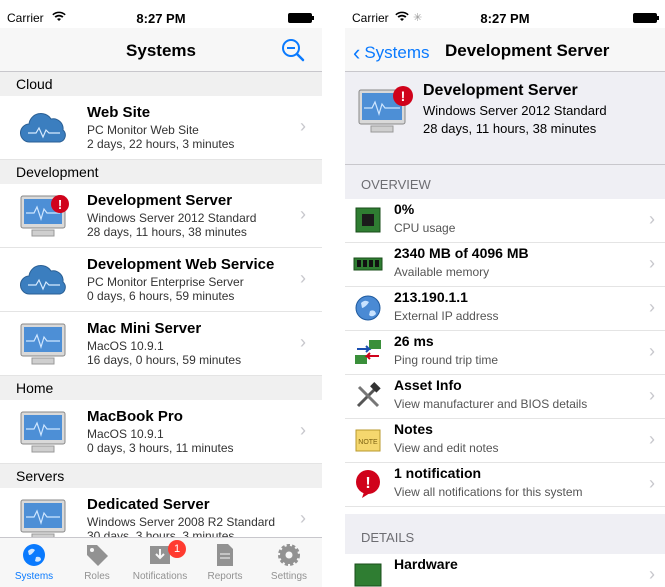  I want to click on overview-value: 2340 MB of 4096 MB, so click(461, 253).